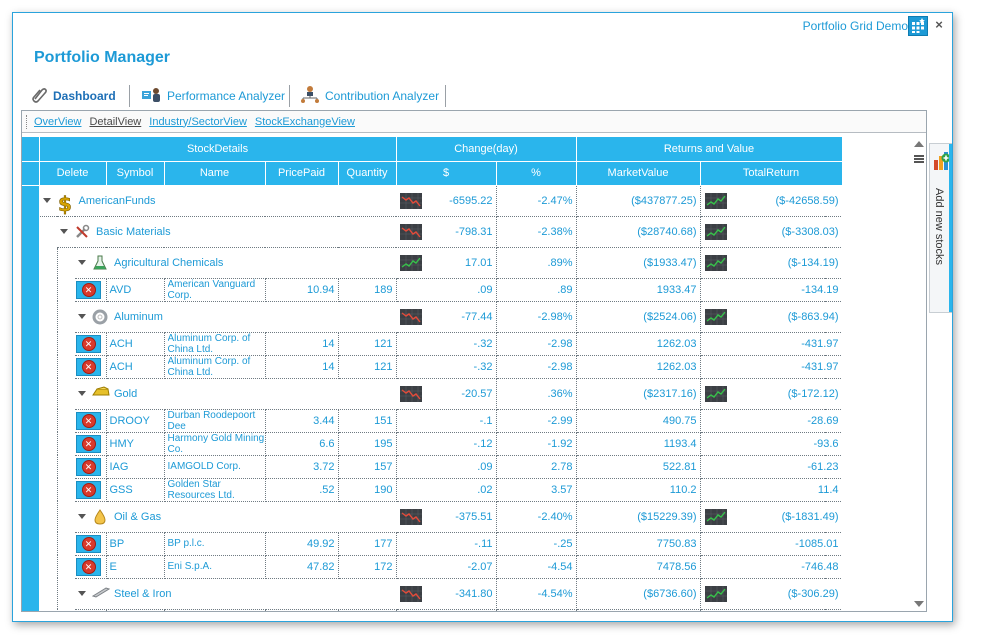 Image resolution: width=983 pixels, height=642 pixels. I want to click on grid-icon, so click(918, 26).